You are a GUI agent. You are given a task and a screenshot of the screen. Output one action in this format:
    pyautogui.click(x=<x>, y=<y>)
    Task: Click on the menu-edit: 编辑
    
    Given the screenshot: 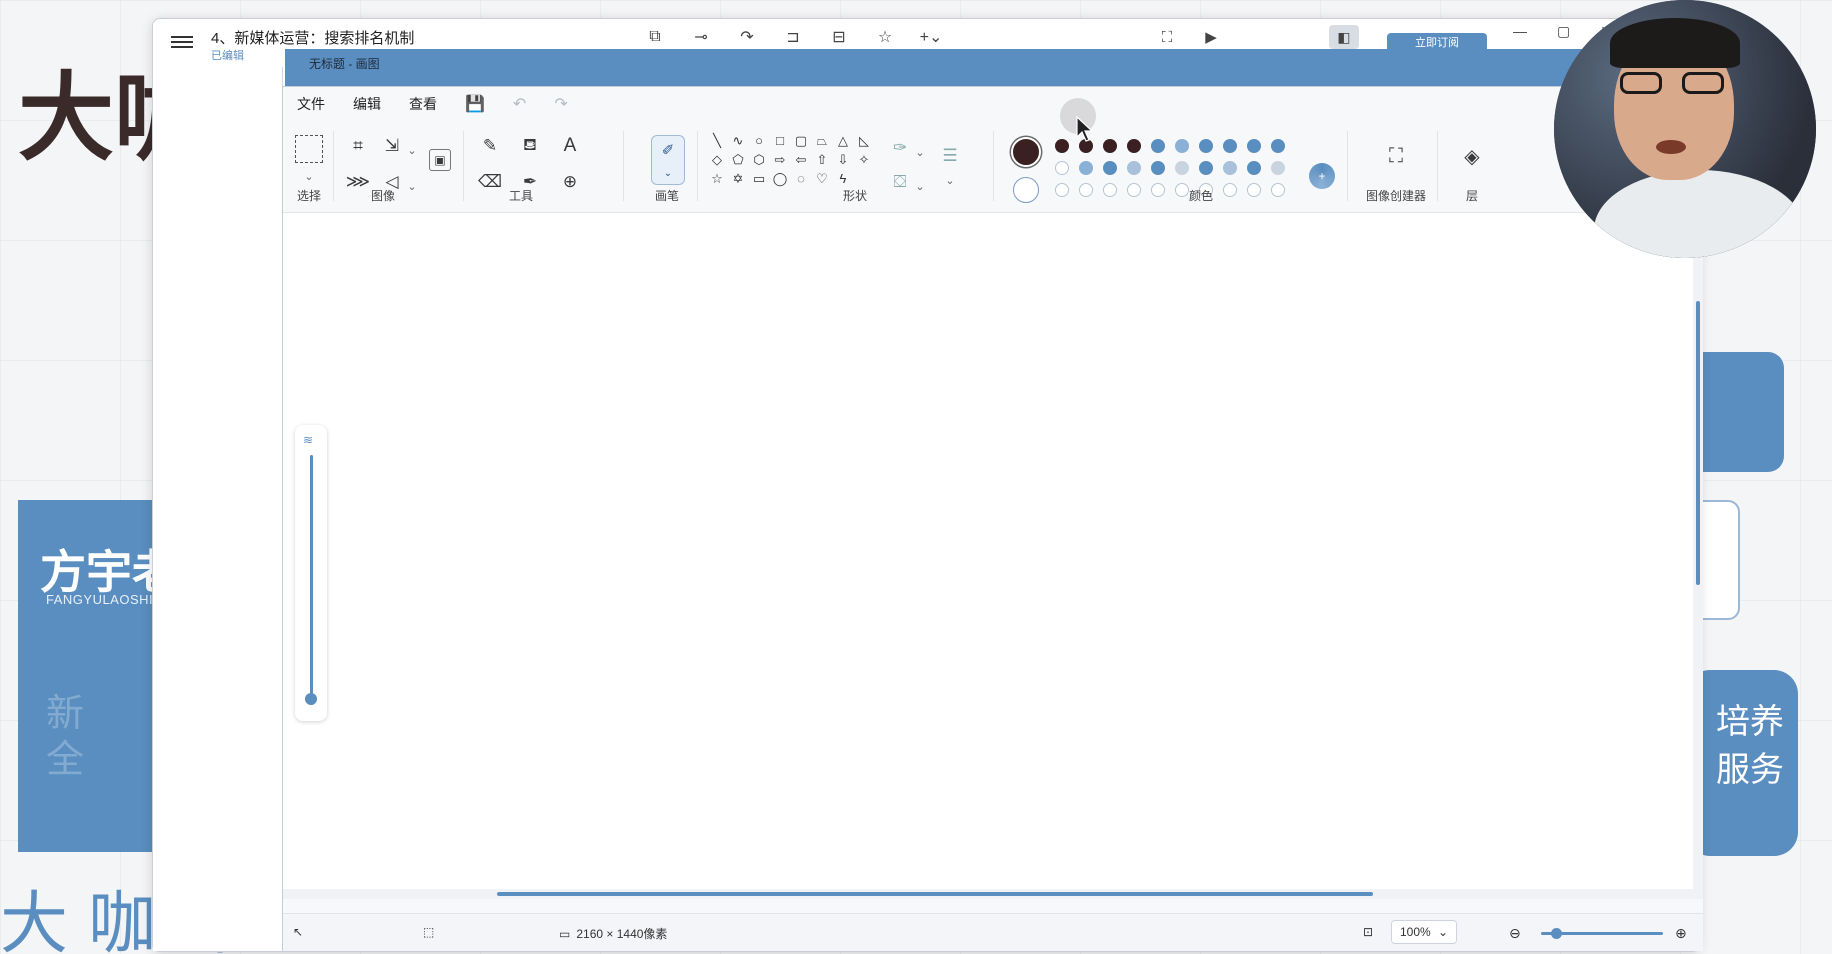 What is the action you would take?
    pyautogui.click(x=367, y=104)
    